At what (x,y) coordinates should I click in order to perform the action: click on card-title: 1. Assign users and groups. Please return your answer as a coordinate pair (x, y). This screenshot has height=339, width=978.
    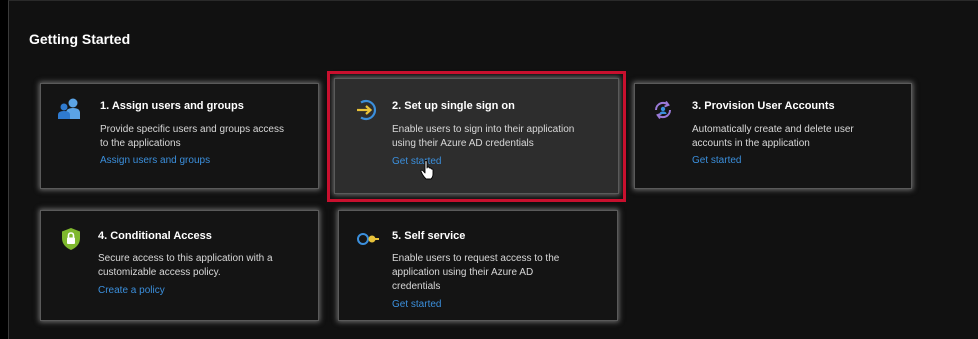
    Looking at the image, I should click on (172, 106).